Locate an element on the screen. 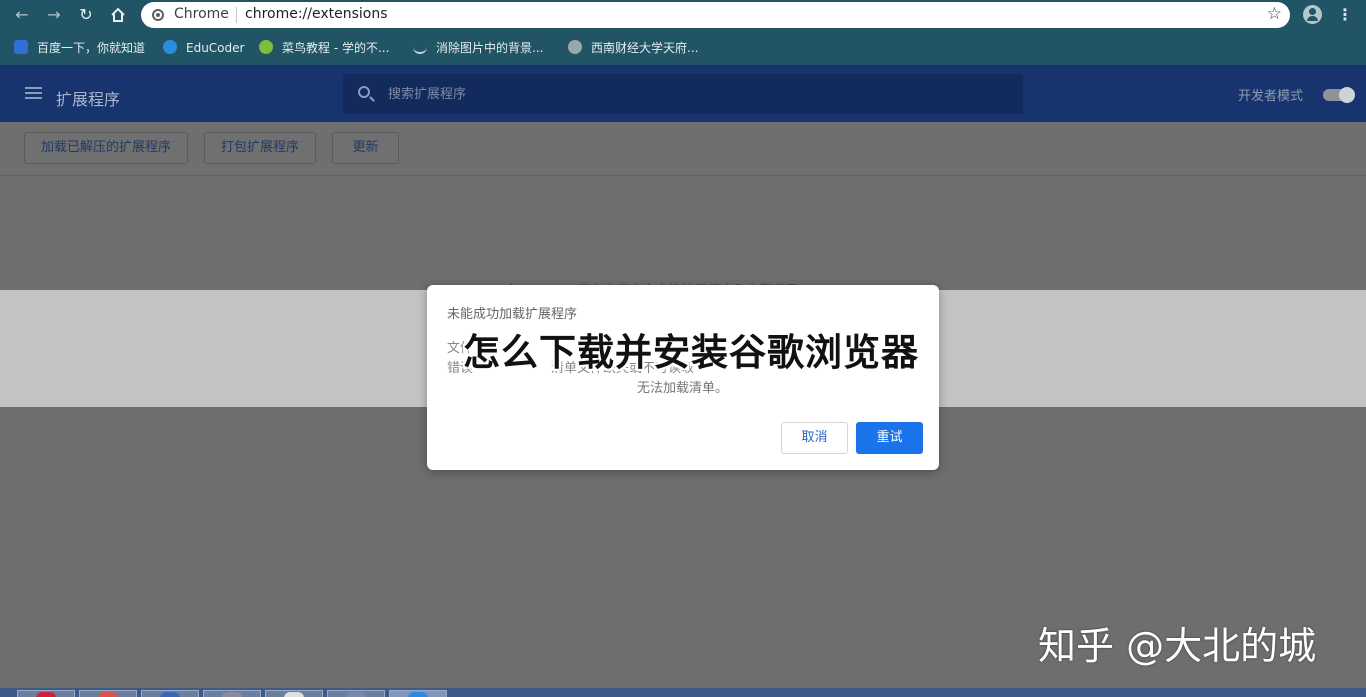 The image size is (1366, 697). chrome-site-icon is located at coordinates (158, 15).